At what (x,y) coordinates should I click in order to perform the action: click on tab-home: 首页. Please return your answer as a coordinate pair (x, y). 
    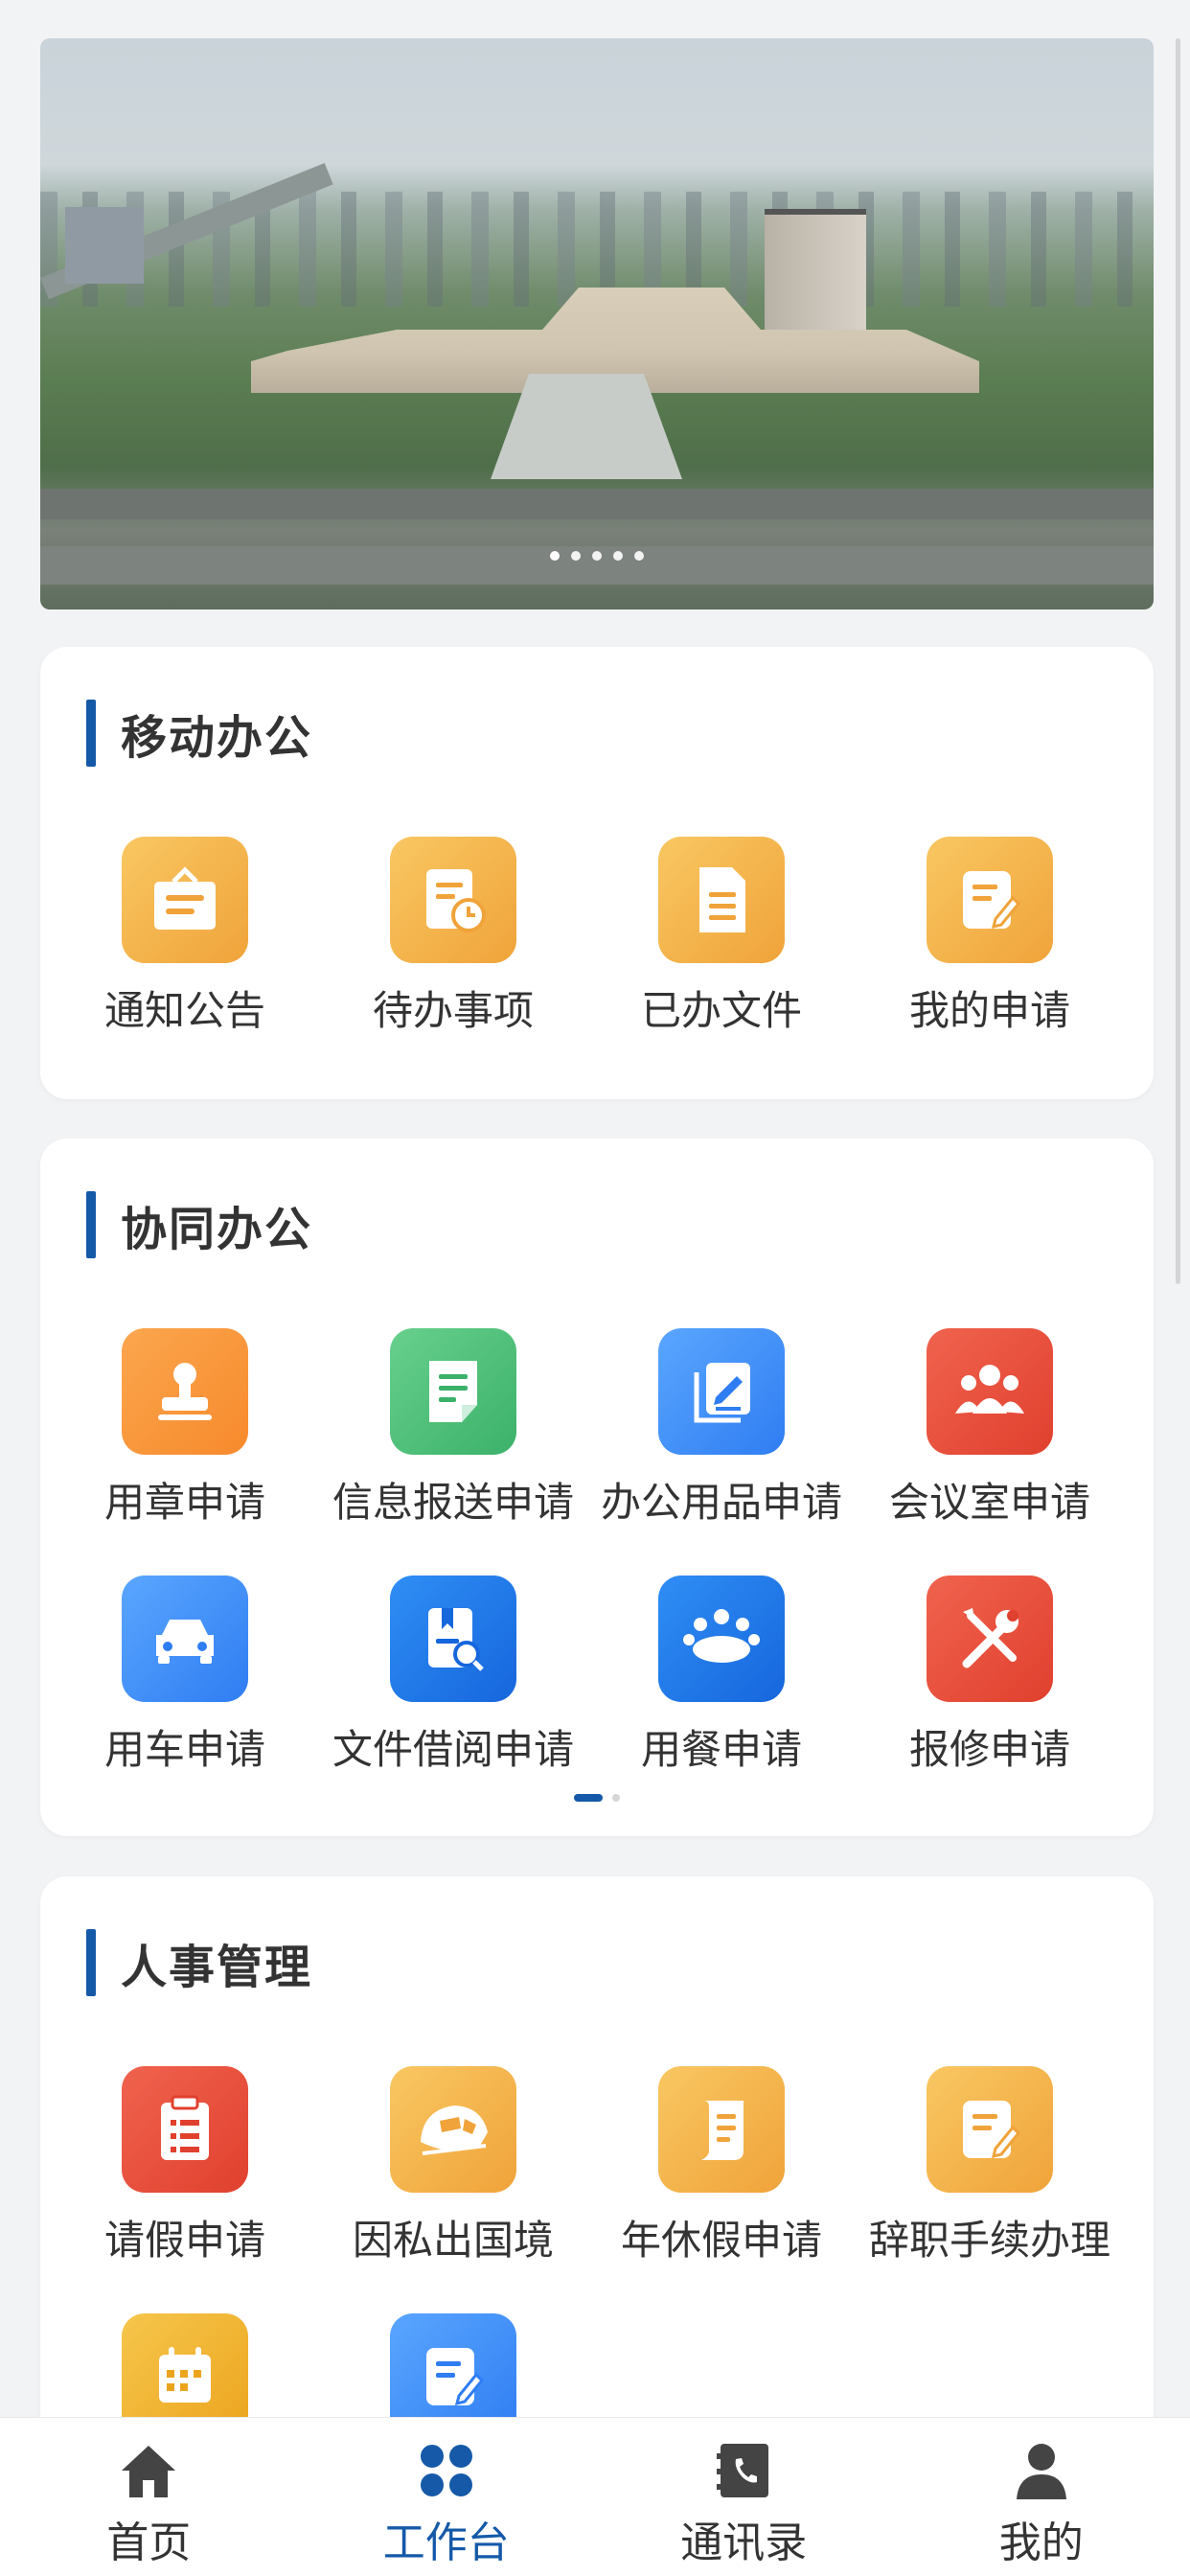
    Looking at the image, I should click on (149, 2497).